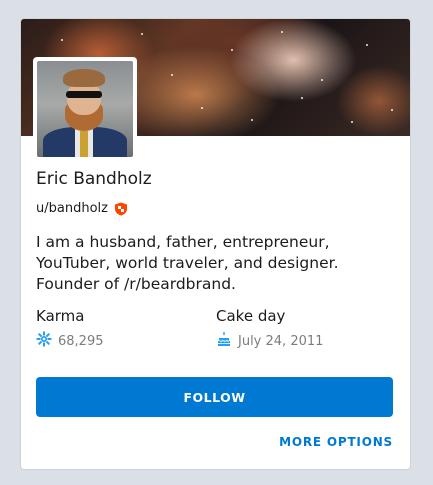 The image size is (433, 485). I want to click on karma-stat: 68,295, so click(70, 341).